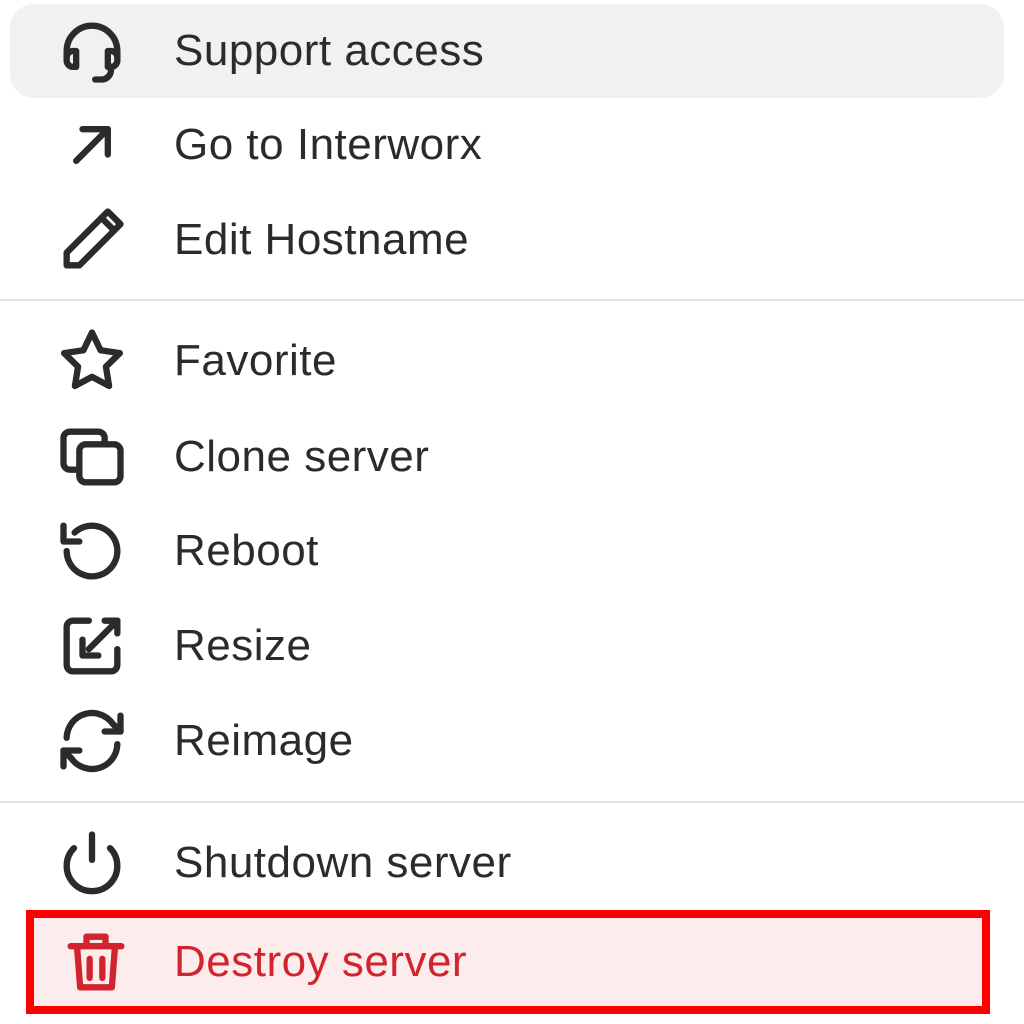 The image size is (1024, 1024). What do you see at coordinates (92, 551) in the screenshot?
I see `rotate-ccw-icon` at bounding box center [92, 551].